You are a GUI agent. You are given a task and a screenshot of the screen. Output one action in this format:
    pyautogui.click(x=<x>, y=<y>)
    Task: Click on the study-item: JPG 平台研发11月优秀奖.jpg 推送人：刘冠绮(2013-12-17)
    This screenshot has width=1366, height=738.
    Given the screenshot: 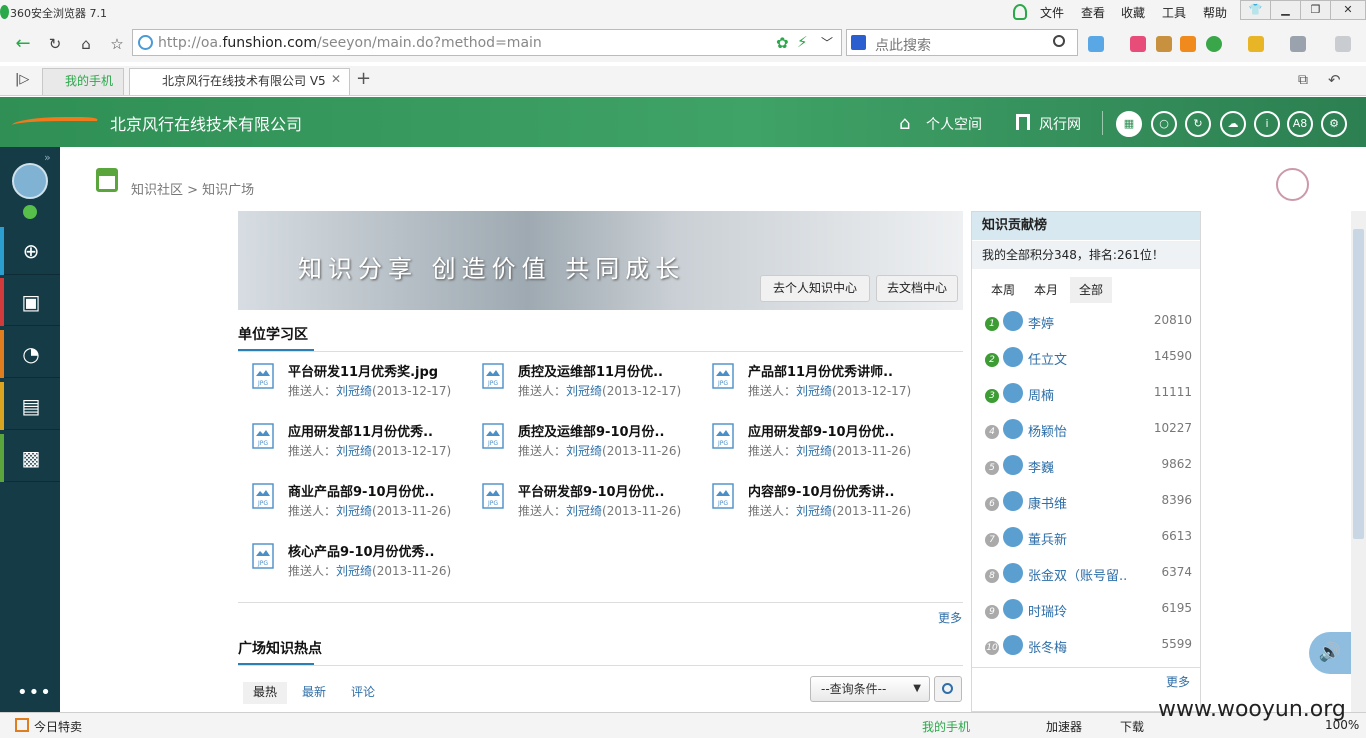 What is the action you would take?
    pyautogui.click(x=362, y=383)
    